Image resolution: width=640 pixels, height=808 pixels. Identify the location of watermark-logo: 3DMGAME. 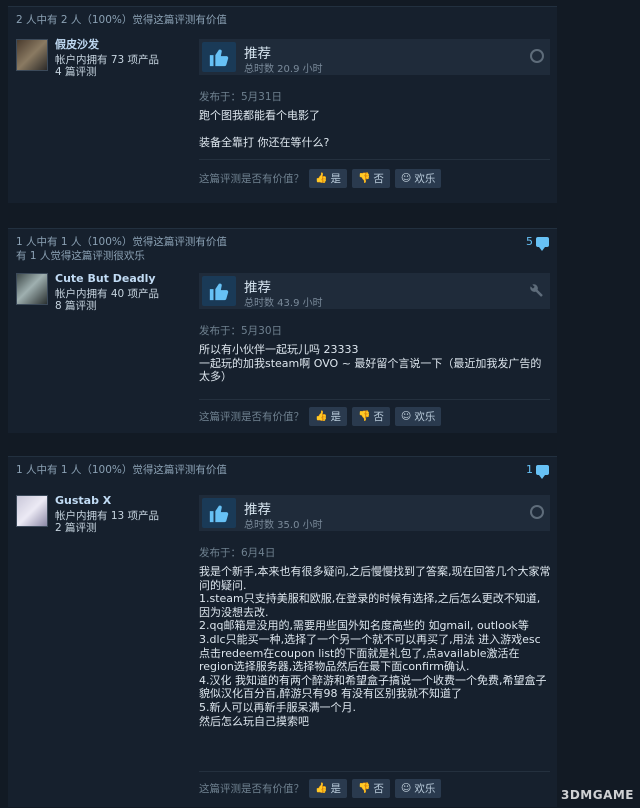
(597, 795).